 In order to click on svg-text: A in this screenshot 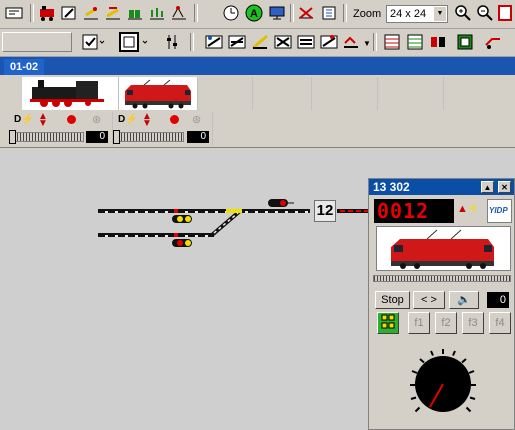, I will do `click(254, 14)`.